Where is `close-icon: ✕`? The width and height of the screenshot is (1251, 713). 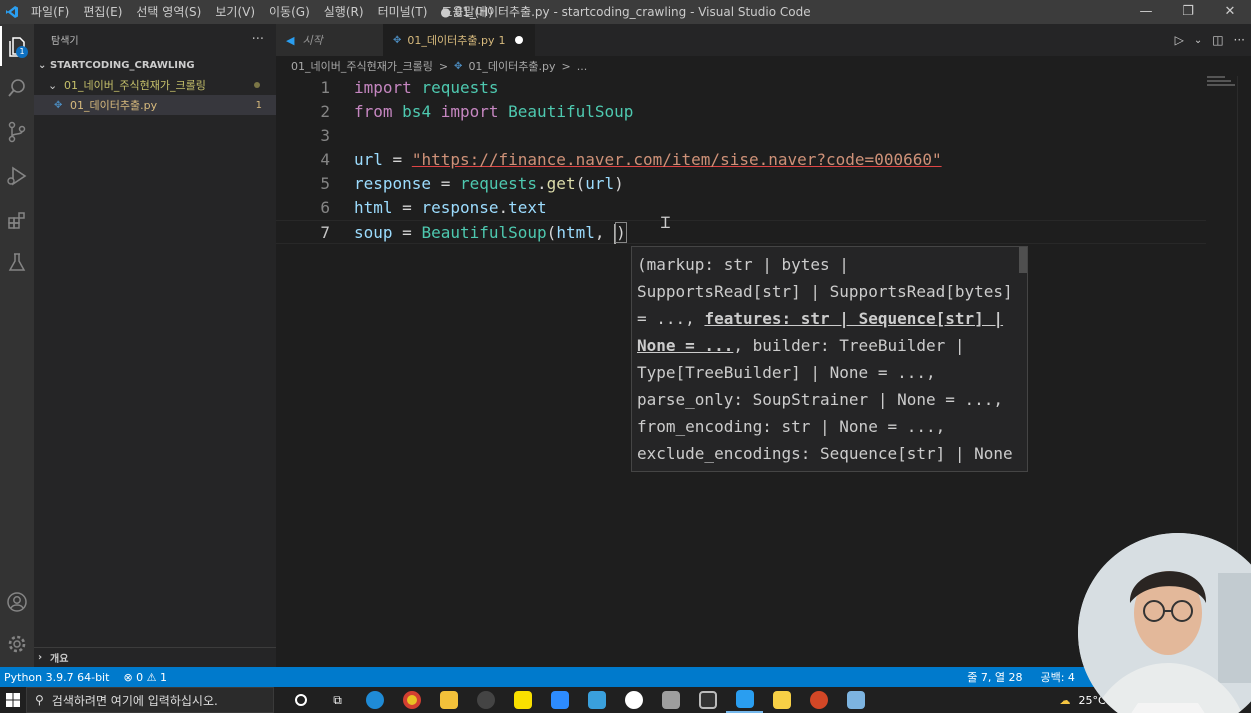
close-icon: ✕ is located at coordinates (1230, 12).